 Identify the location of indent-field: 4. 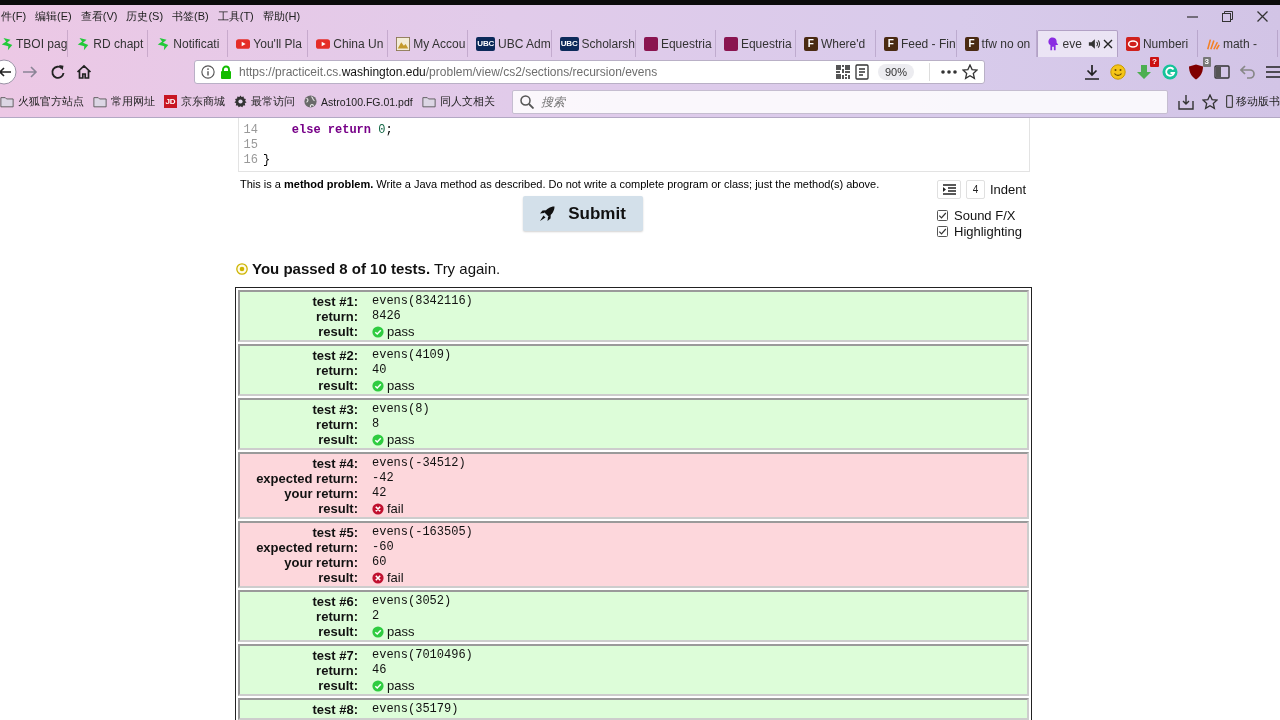
(975, 189).